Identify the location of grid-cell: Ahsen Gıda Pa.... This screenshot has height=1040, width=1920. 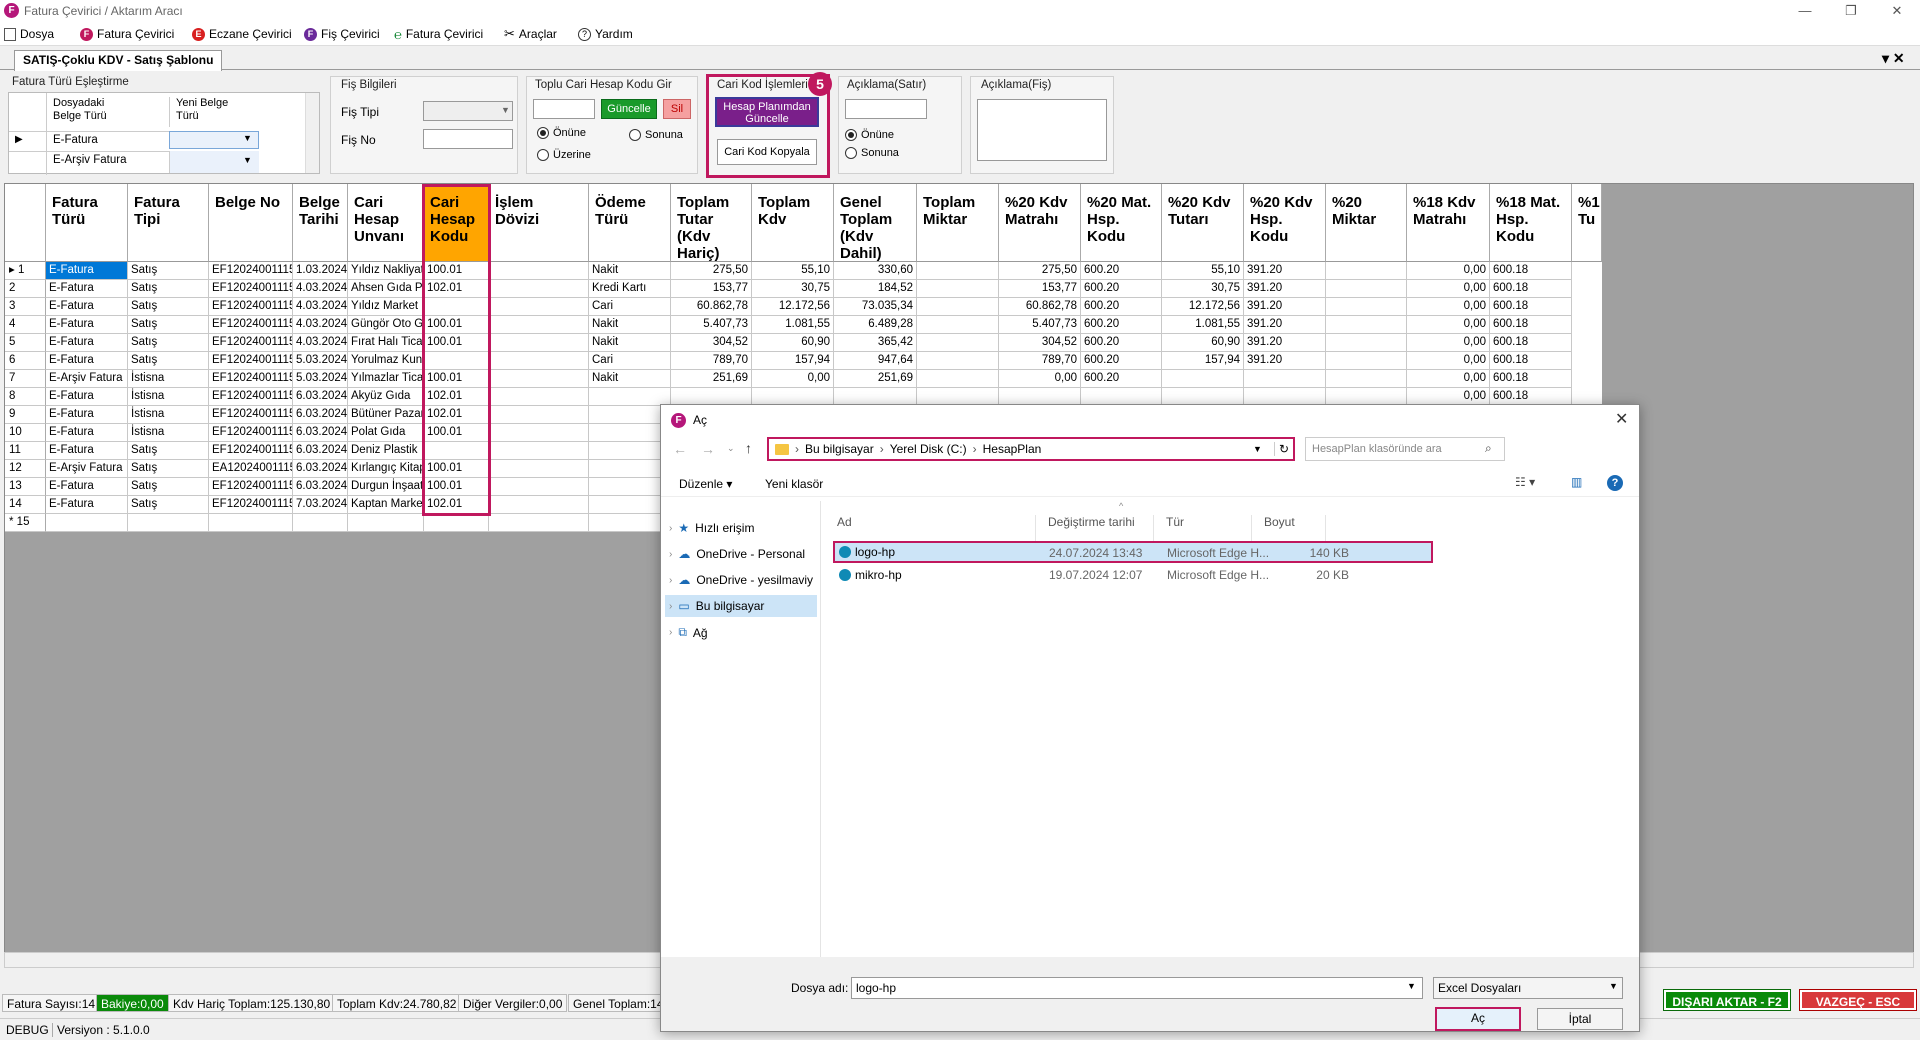
(386, 289).